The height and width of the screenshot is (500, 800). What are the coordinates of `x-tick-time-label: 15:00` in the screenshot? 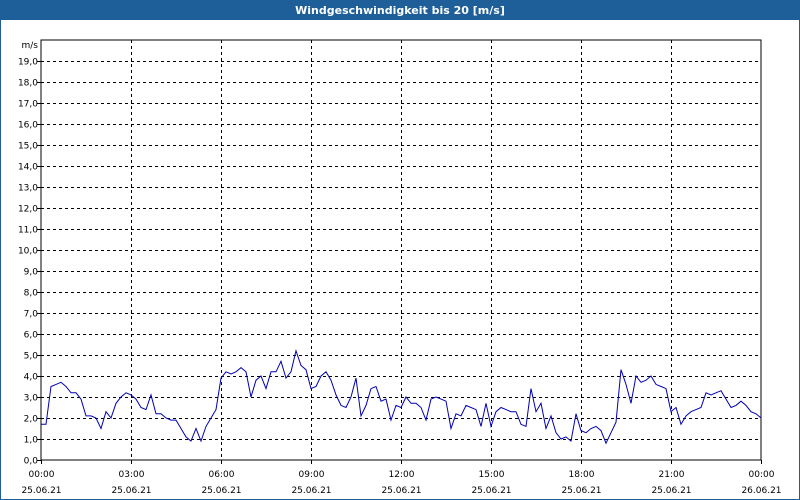 It's located at (492, 475).